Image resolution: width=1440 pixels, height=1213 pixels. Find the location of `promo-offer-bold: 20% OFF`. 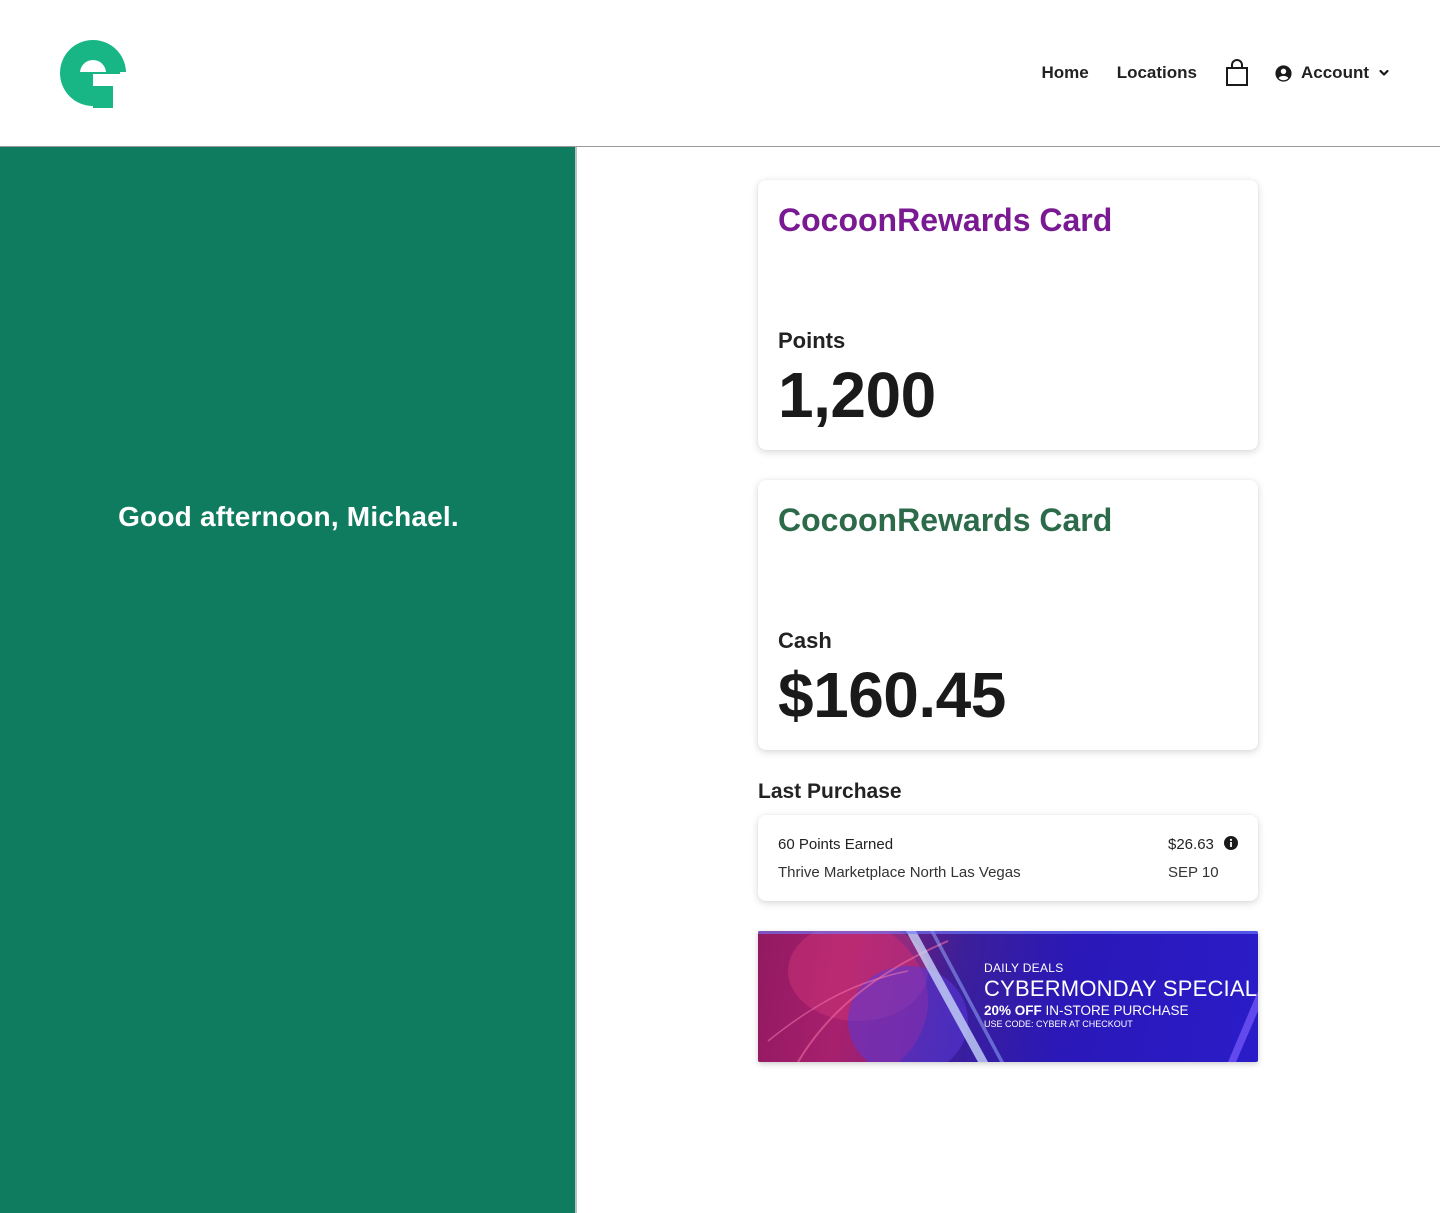

promo-offer-bold: 20% OFF is located at coordinates (1013, 1010).